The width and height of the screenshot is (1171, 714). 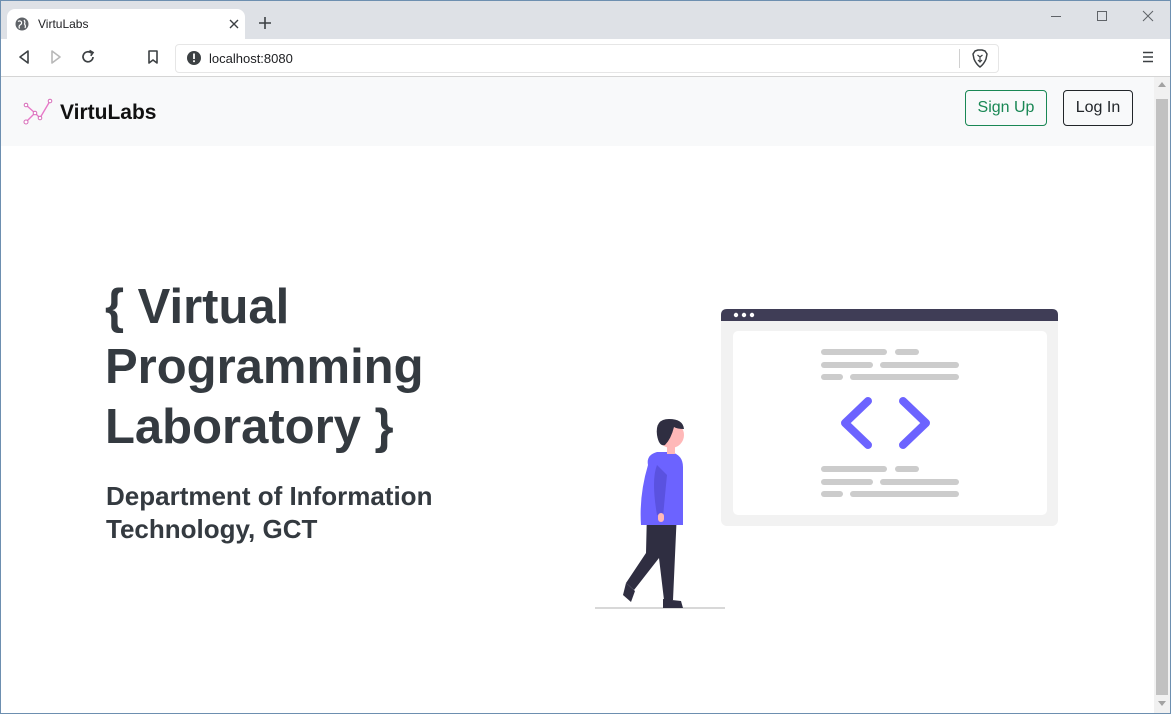 What do you see at coordinates (1056, 16) in the screenshot?
I see `minimize-icon` at bounding box center [1056, 16].